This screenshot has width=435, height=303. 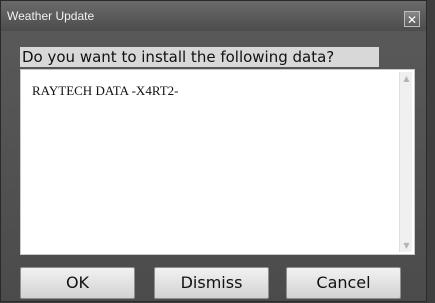 I want to click on ok-button: OK, so click(x=77, y=283).